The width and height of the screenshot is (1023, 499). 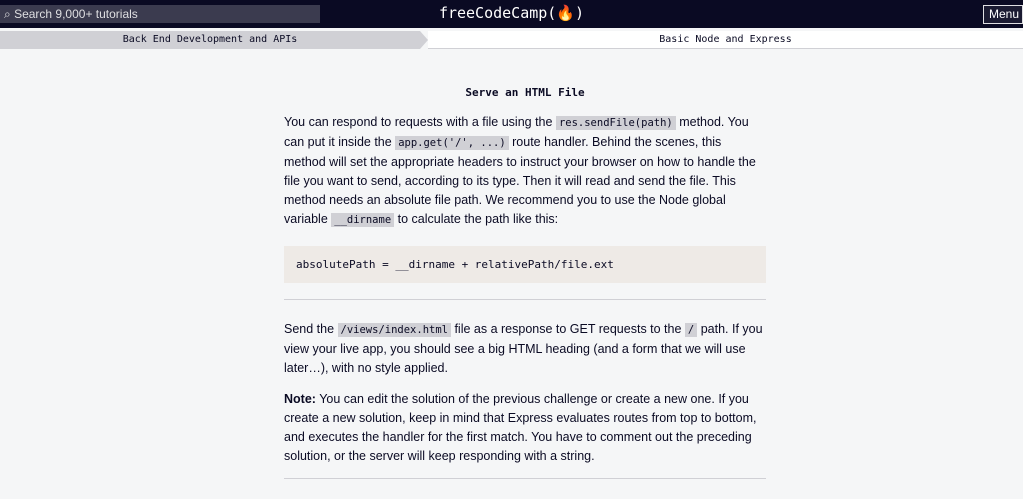 I want to click on inline-code: /, so click(x=691, y=330).